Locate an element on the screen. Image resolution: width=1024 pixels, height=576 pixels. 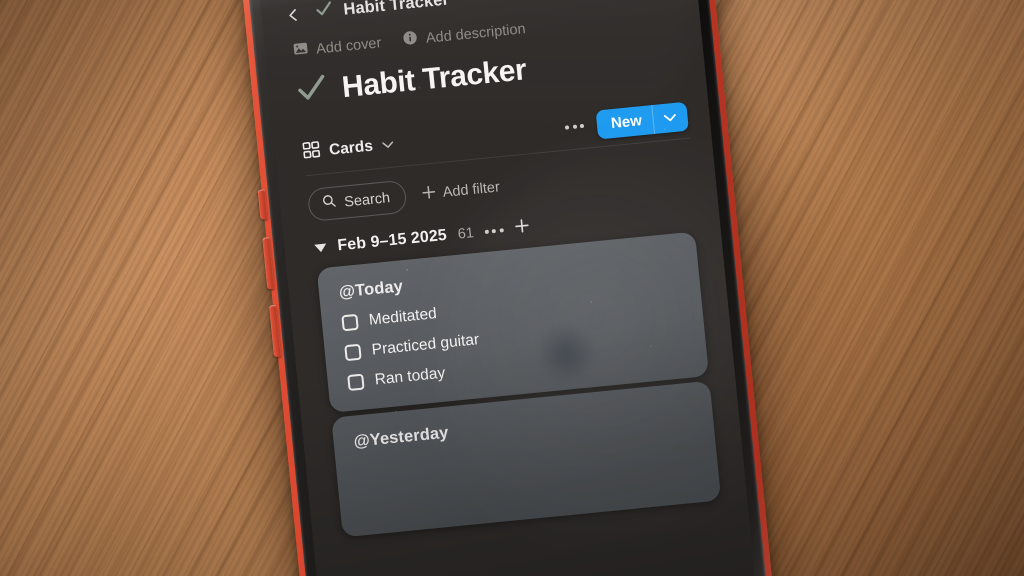
page-title-row: Habit Tracker is located at coordinates (411, 81).